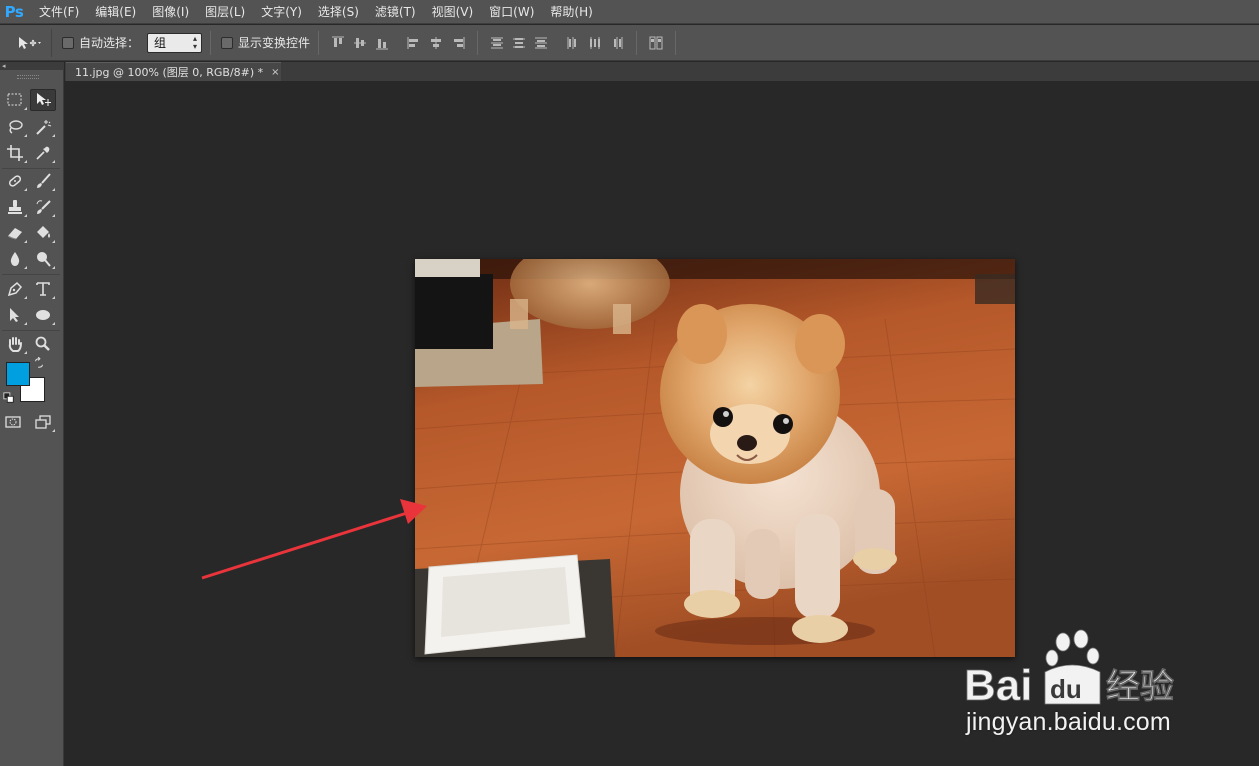 This screenshot has width=1259, height=766. Describe the element at coordinates (1068, 722) in the screenshot. I see `watermark-url: jingyan.baidu.com` at that location.